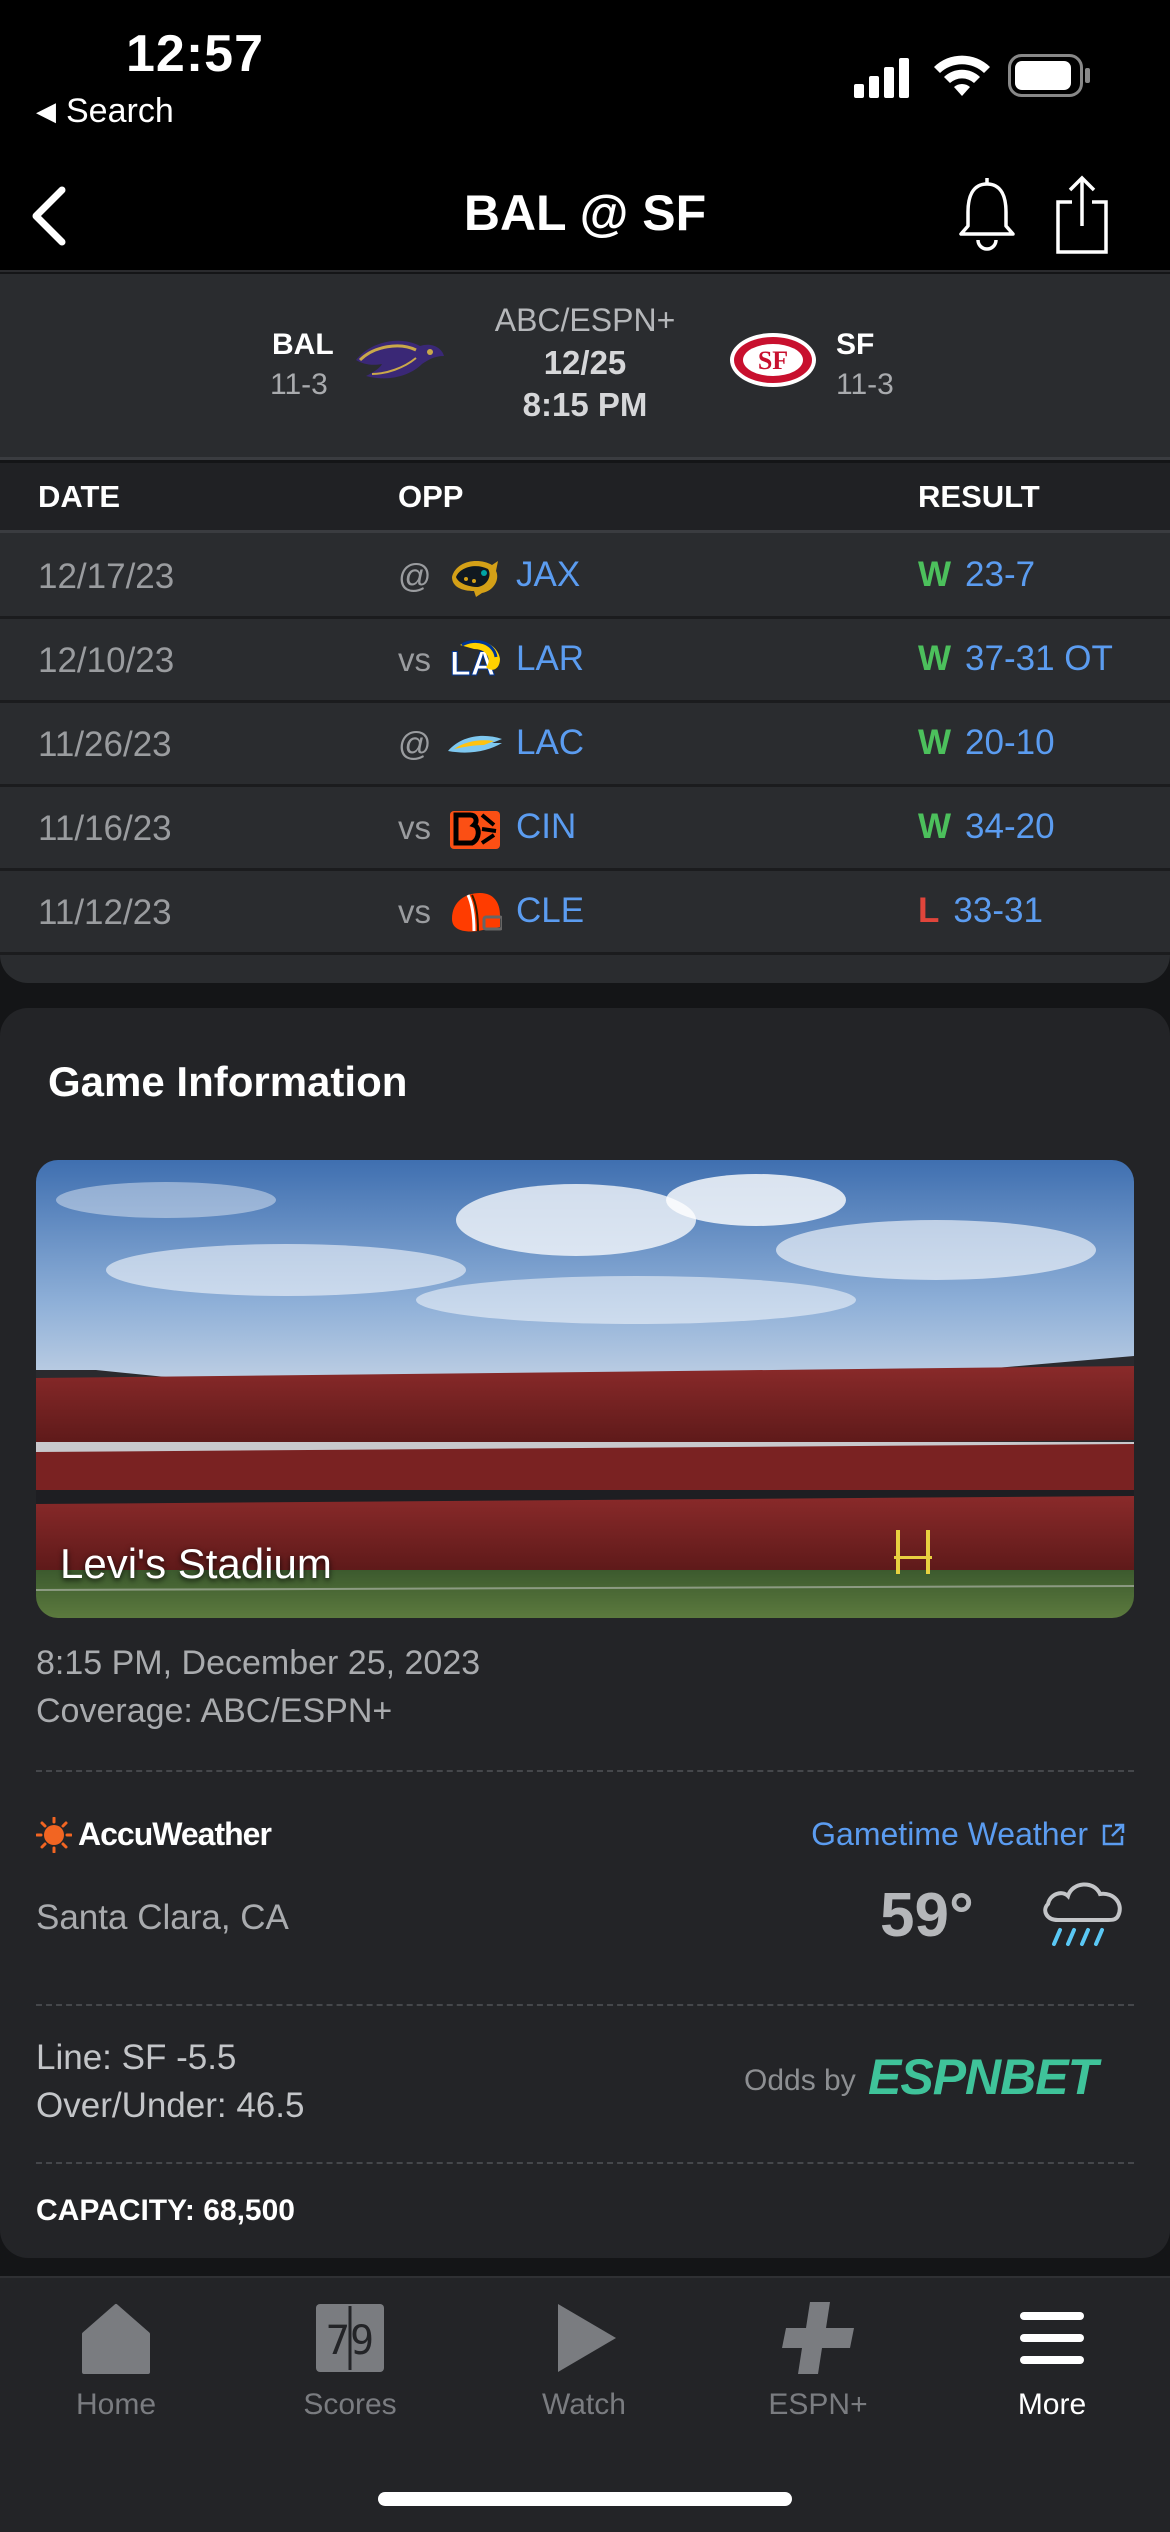 The image size is (1170, 2532). What do you see at coordinates (979, 496) in the screenshot?
I see `col-result-header: RESULT` at bounding box center [979, 496].